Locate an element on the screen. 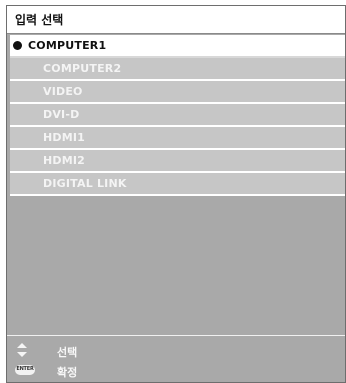  menu-title: 입력 선택 is located at coordinates (39, 20).